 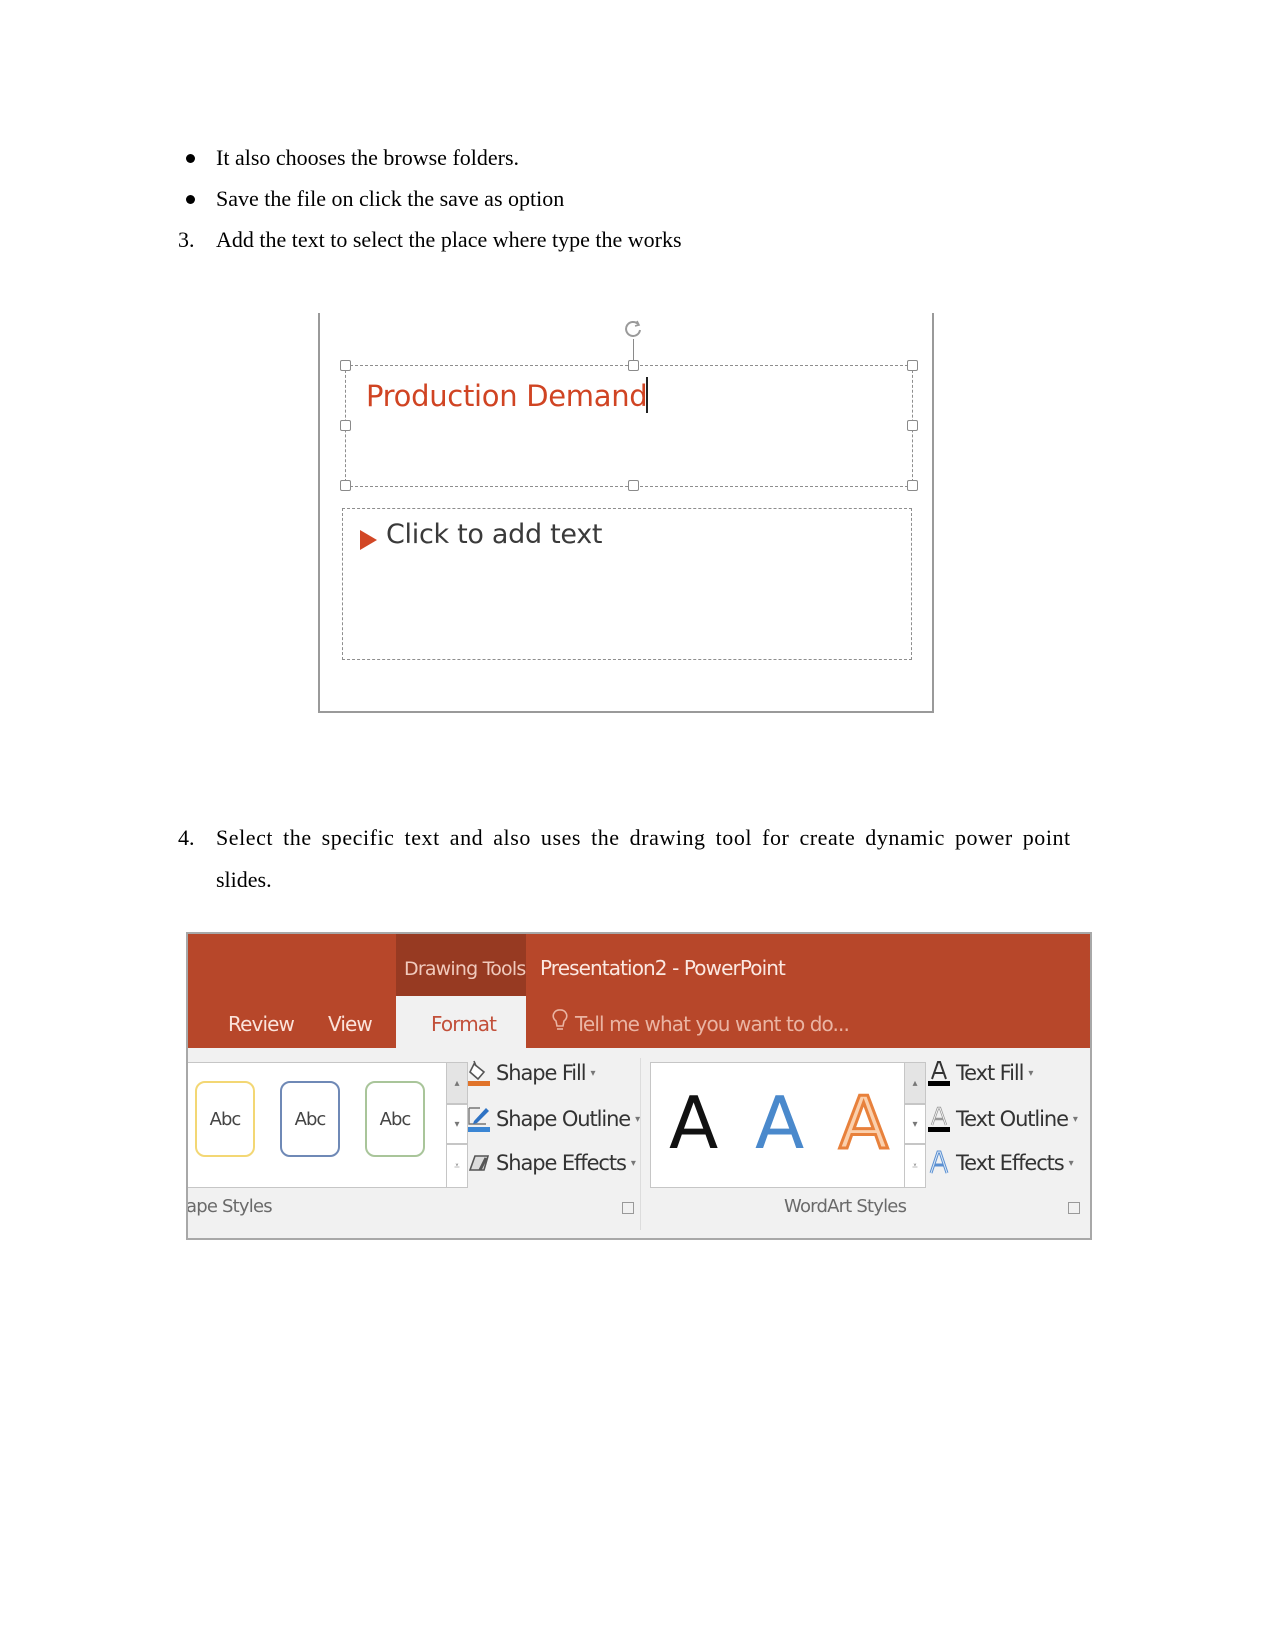 I want to click on body-placeholder-text: Click to add text, so click(x=494, y=534).